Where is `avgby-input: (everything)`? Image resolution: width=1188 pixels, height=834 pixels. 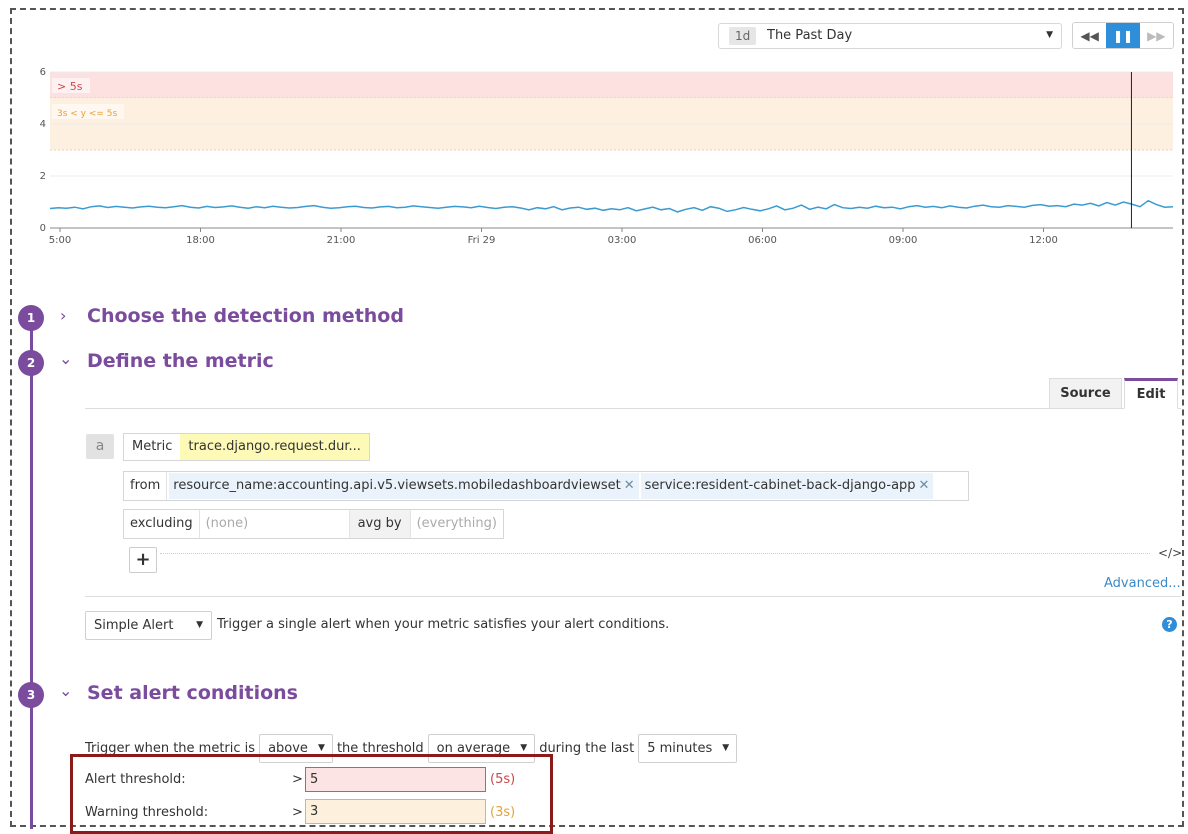
avgby-input: (everything) is located at coordinates (456, 524).